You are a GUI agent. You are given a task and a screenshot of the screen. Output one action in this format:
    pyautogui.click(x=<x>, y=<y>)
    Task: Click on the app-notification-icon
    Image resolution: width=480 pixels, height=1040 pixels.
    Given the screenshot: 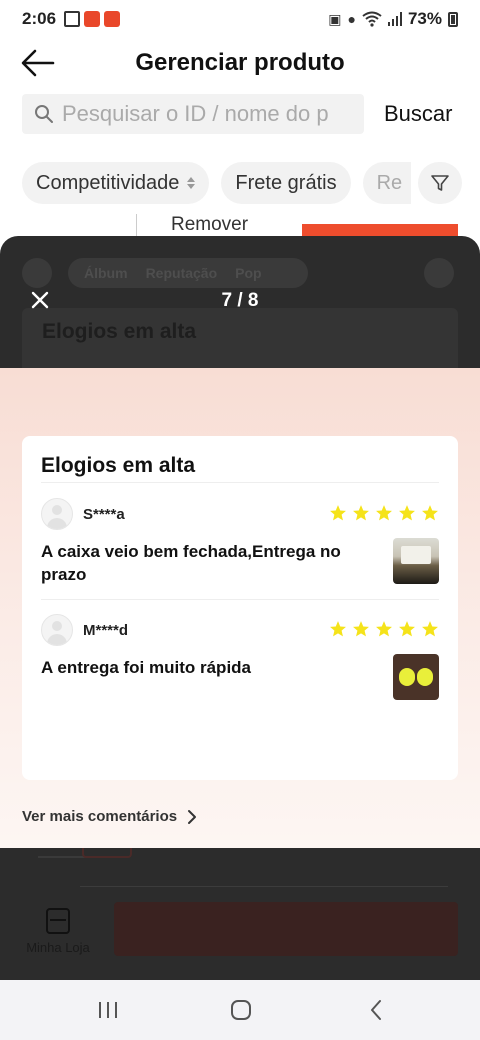 What is the action you would take?
    pyautogui.click(x=92, y=19)
    